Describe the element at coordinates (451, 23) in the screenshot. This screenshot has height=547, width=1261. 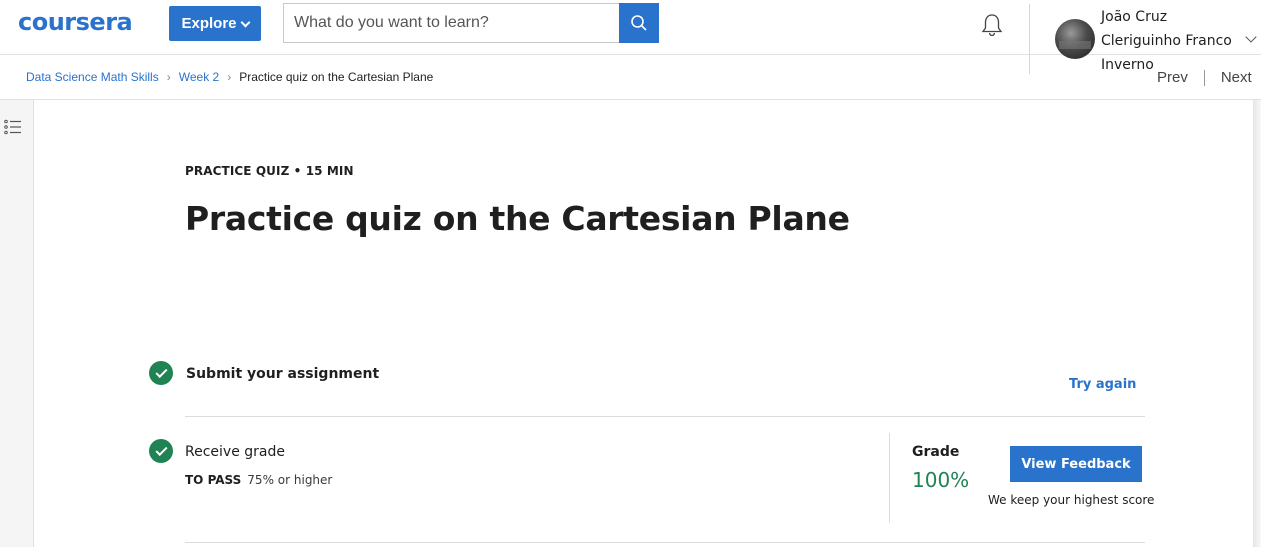
I see `search-input` at that location.